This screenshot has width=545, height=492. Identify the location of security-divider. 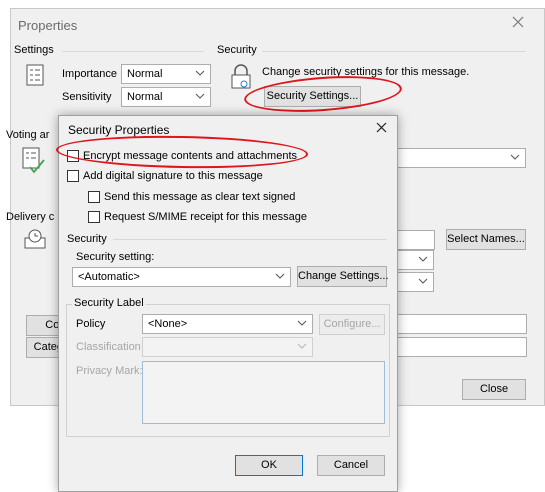
(394, 51).